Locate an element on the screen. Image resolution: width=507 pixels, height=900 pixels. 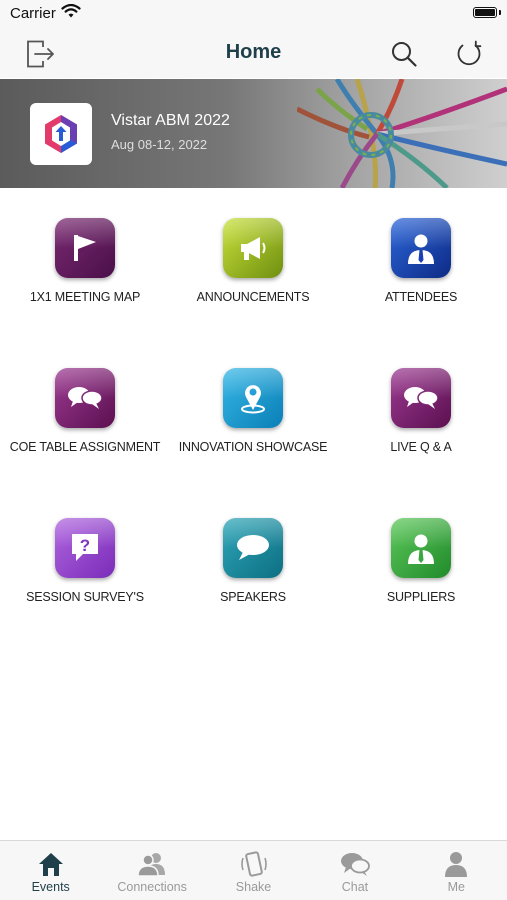
tab-shake: Shake is located at coordinates (253, 870).